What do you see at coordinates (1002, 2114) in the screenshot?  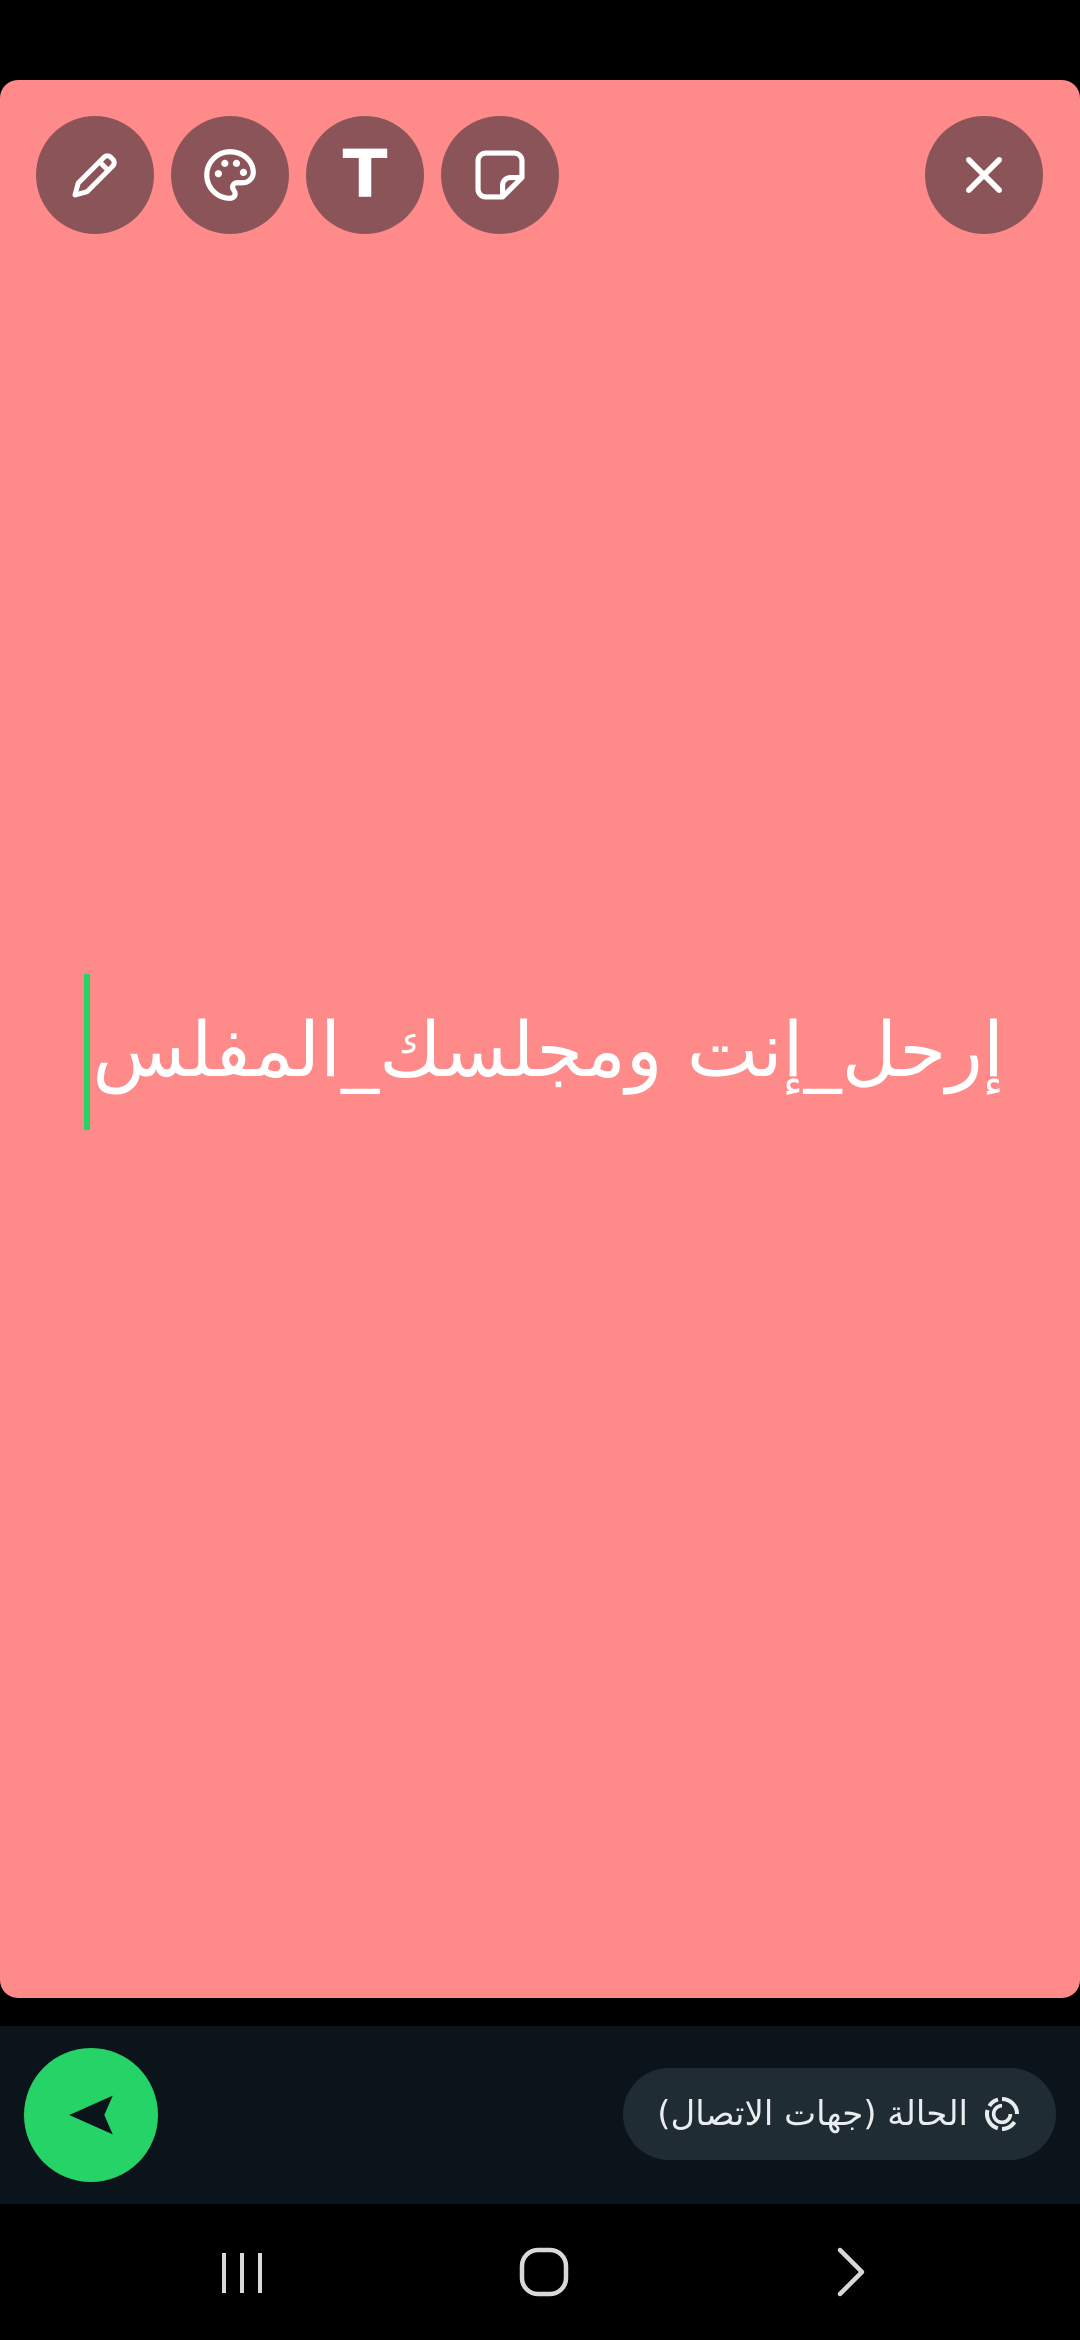 I see `status-ring-icon` at bounding box center [1002, 2114].